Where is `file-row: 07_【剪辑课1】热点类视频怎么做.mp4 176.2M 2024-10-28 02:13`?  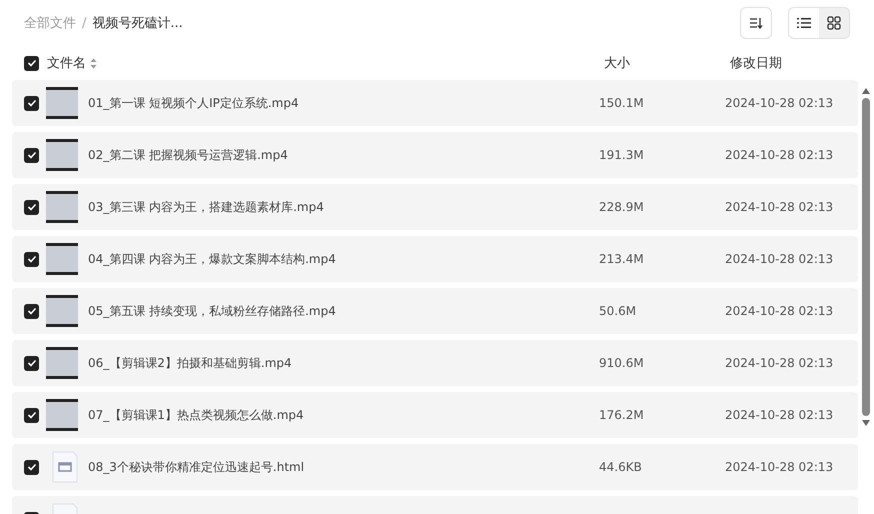
file-row: 07_【剪辑课1】热点类视频怎么做.mp4 176.2M 2024-10-28 02:13 is located at coordinates (435, 415).